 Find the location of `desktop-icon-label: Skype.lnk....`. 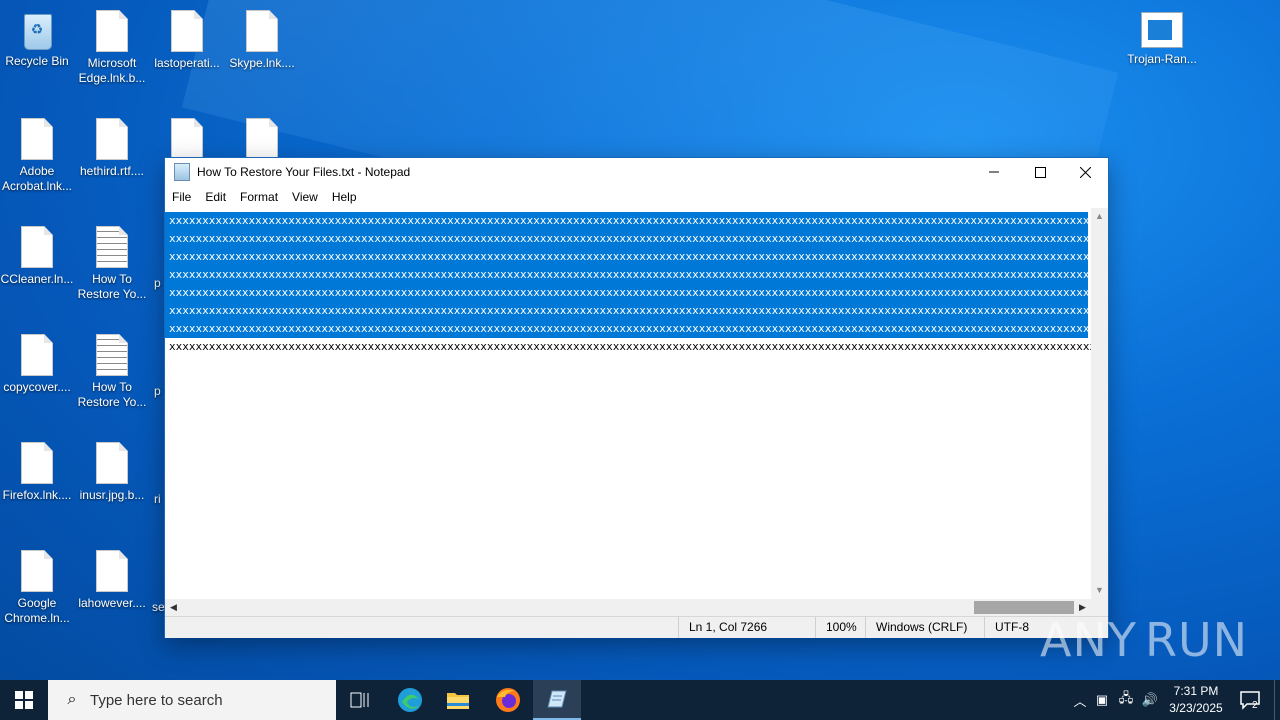

desktop-icon-label: Skype.lnk.... is located at coordinates (262, 63).